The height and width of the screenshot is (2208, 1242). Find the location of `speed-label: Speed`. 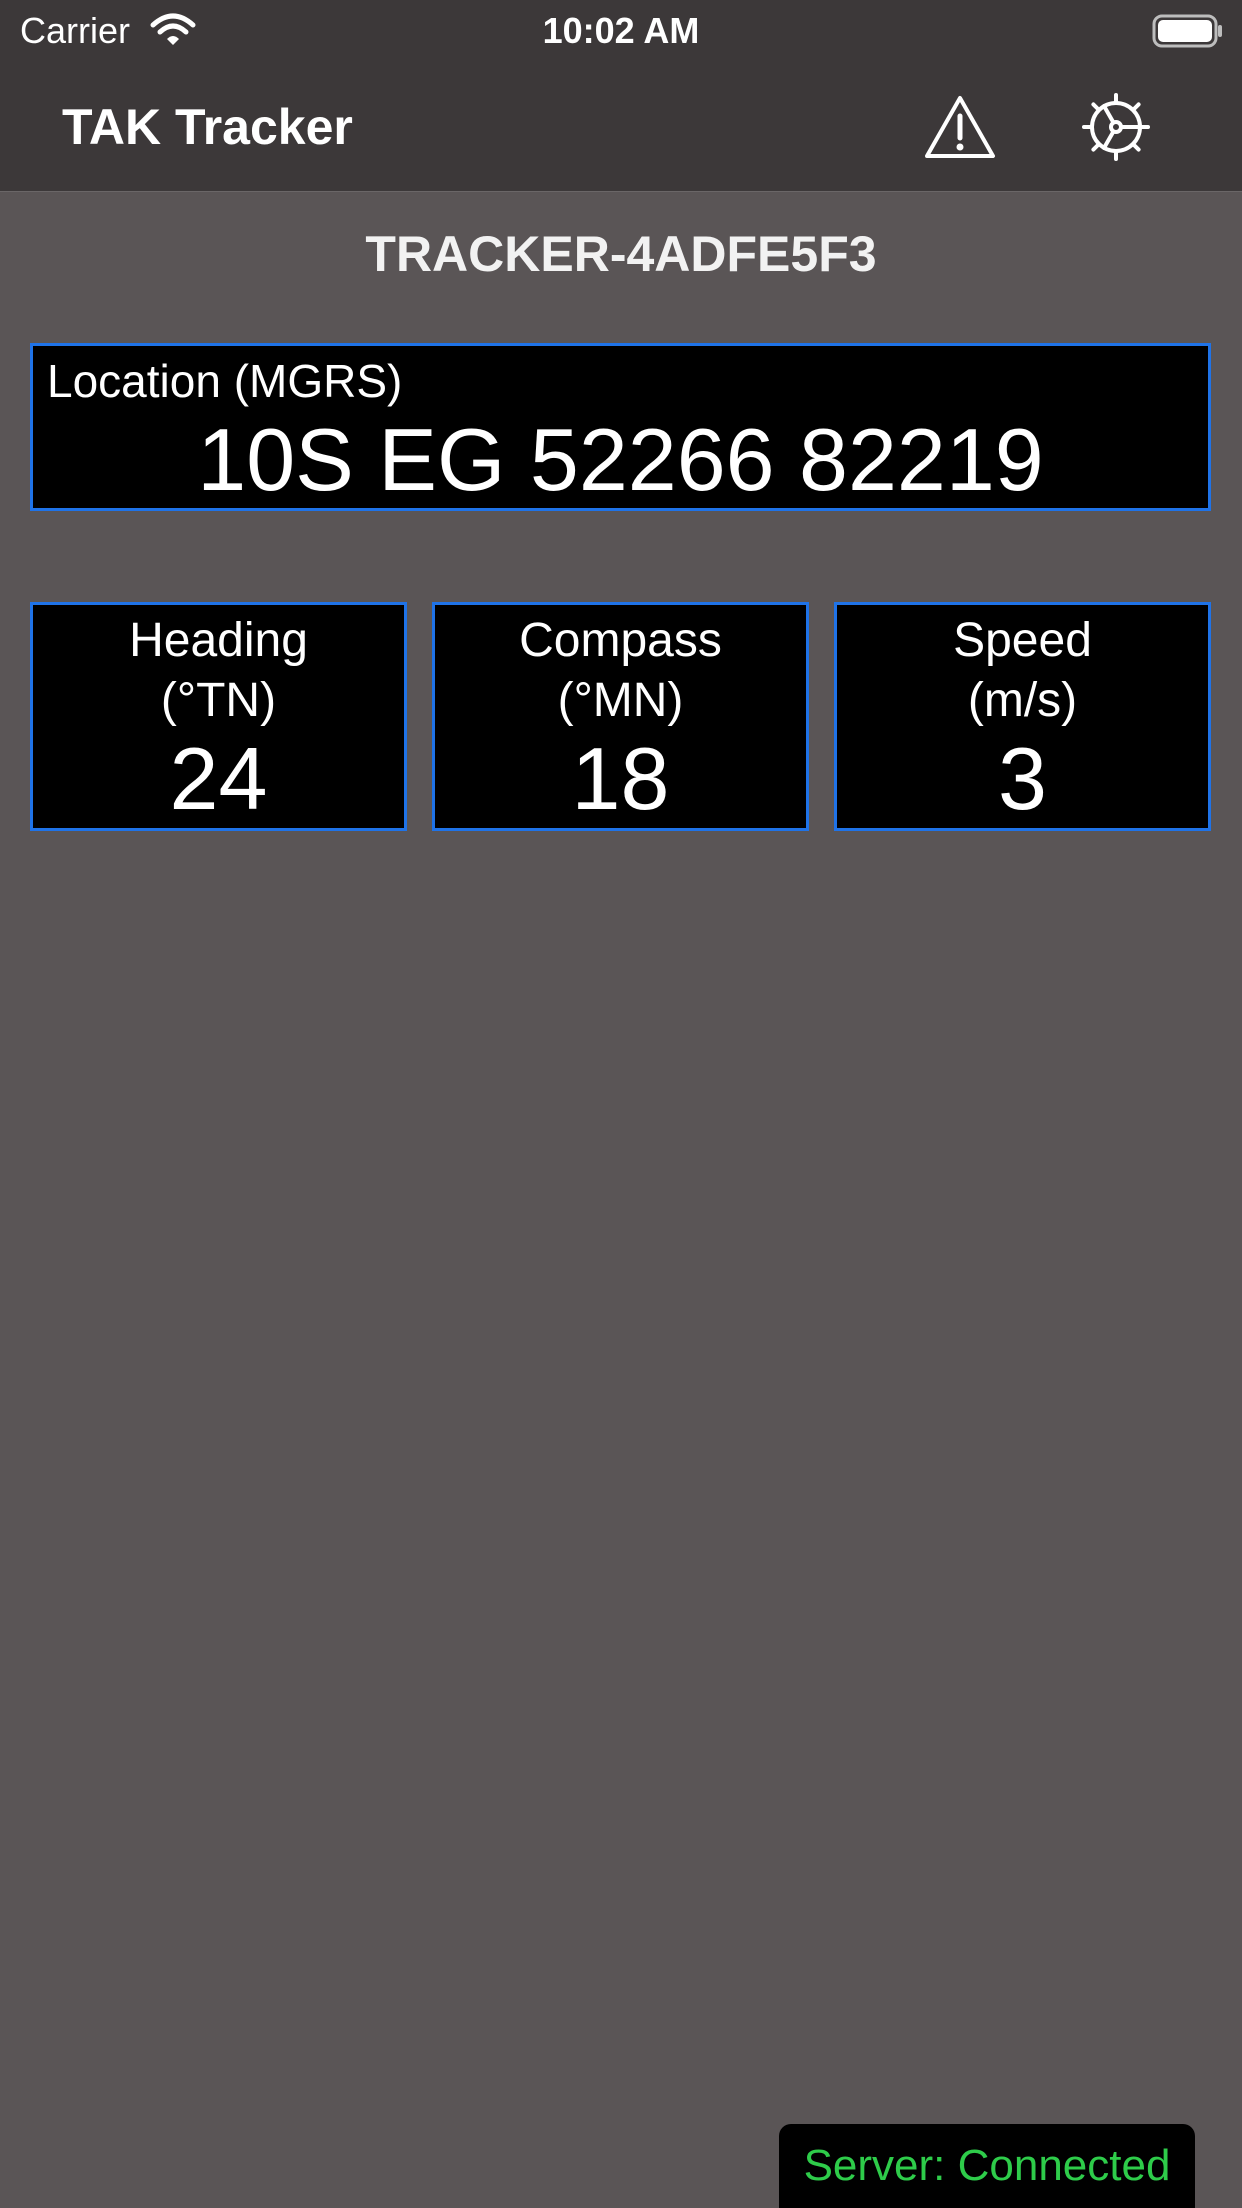

speed-label: Speed is located at coordinates (1022, 640).